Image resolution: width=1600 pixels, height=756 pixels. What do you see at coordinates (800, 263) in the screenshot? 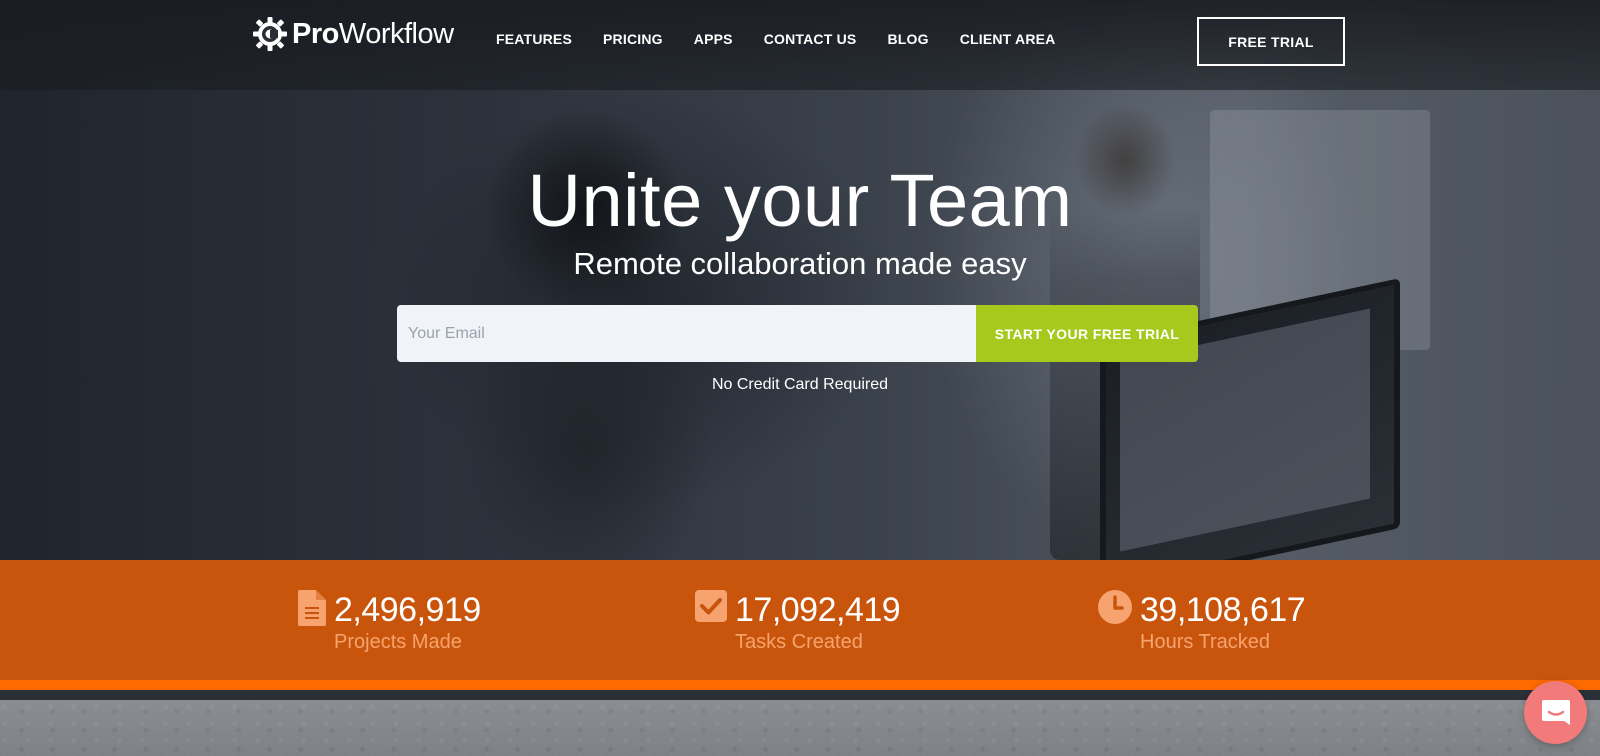
I see `hero-subheadline: Remote collaboration made easy` at bounding box center [800, 263].